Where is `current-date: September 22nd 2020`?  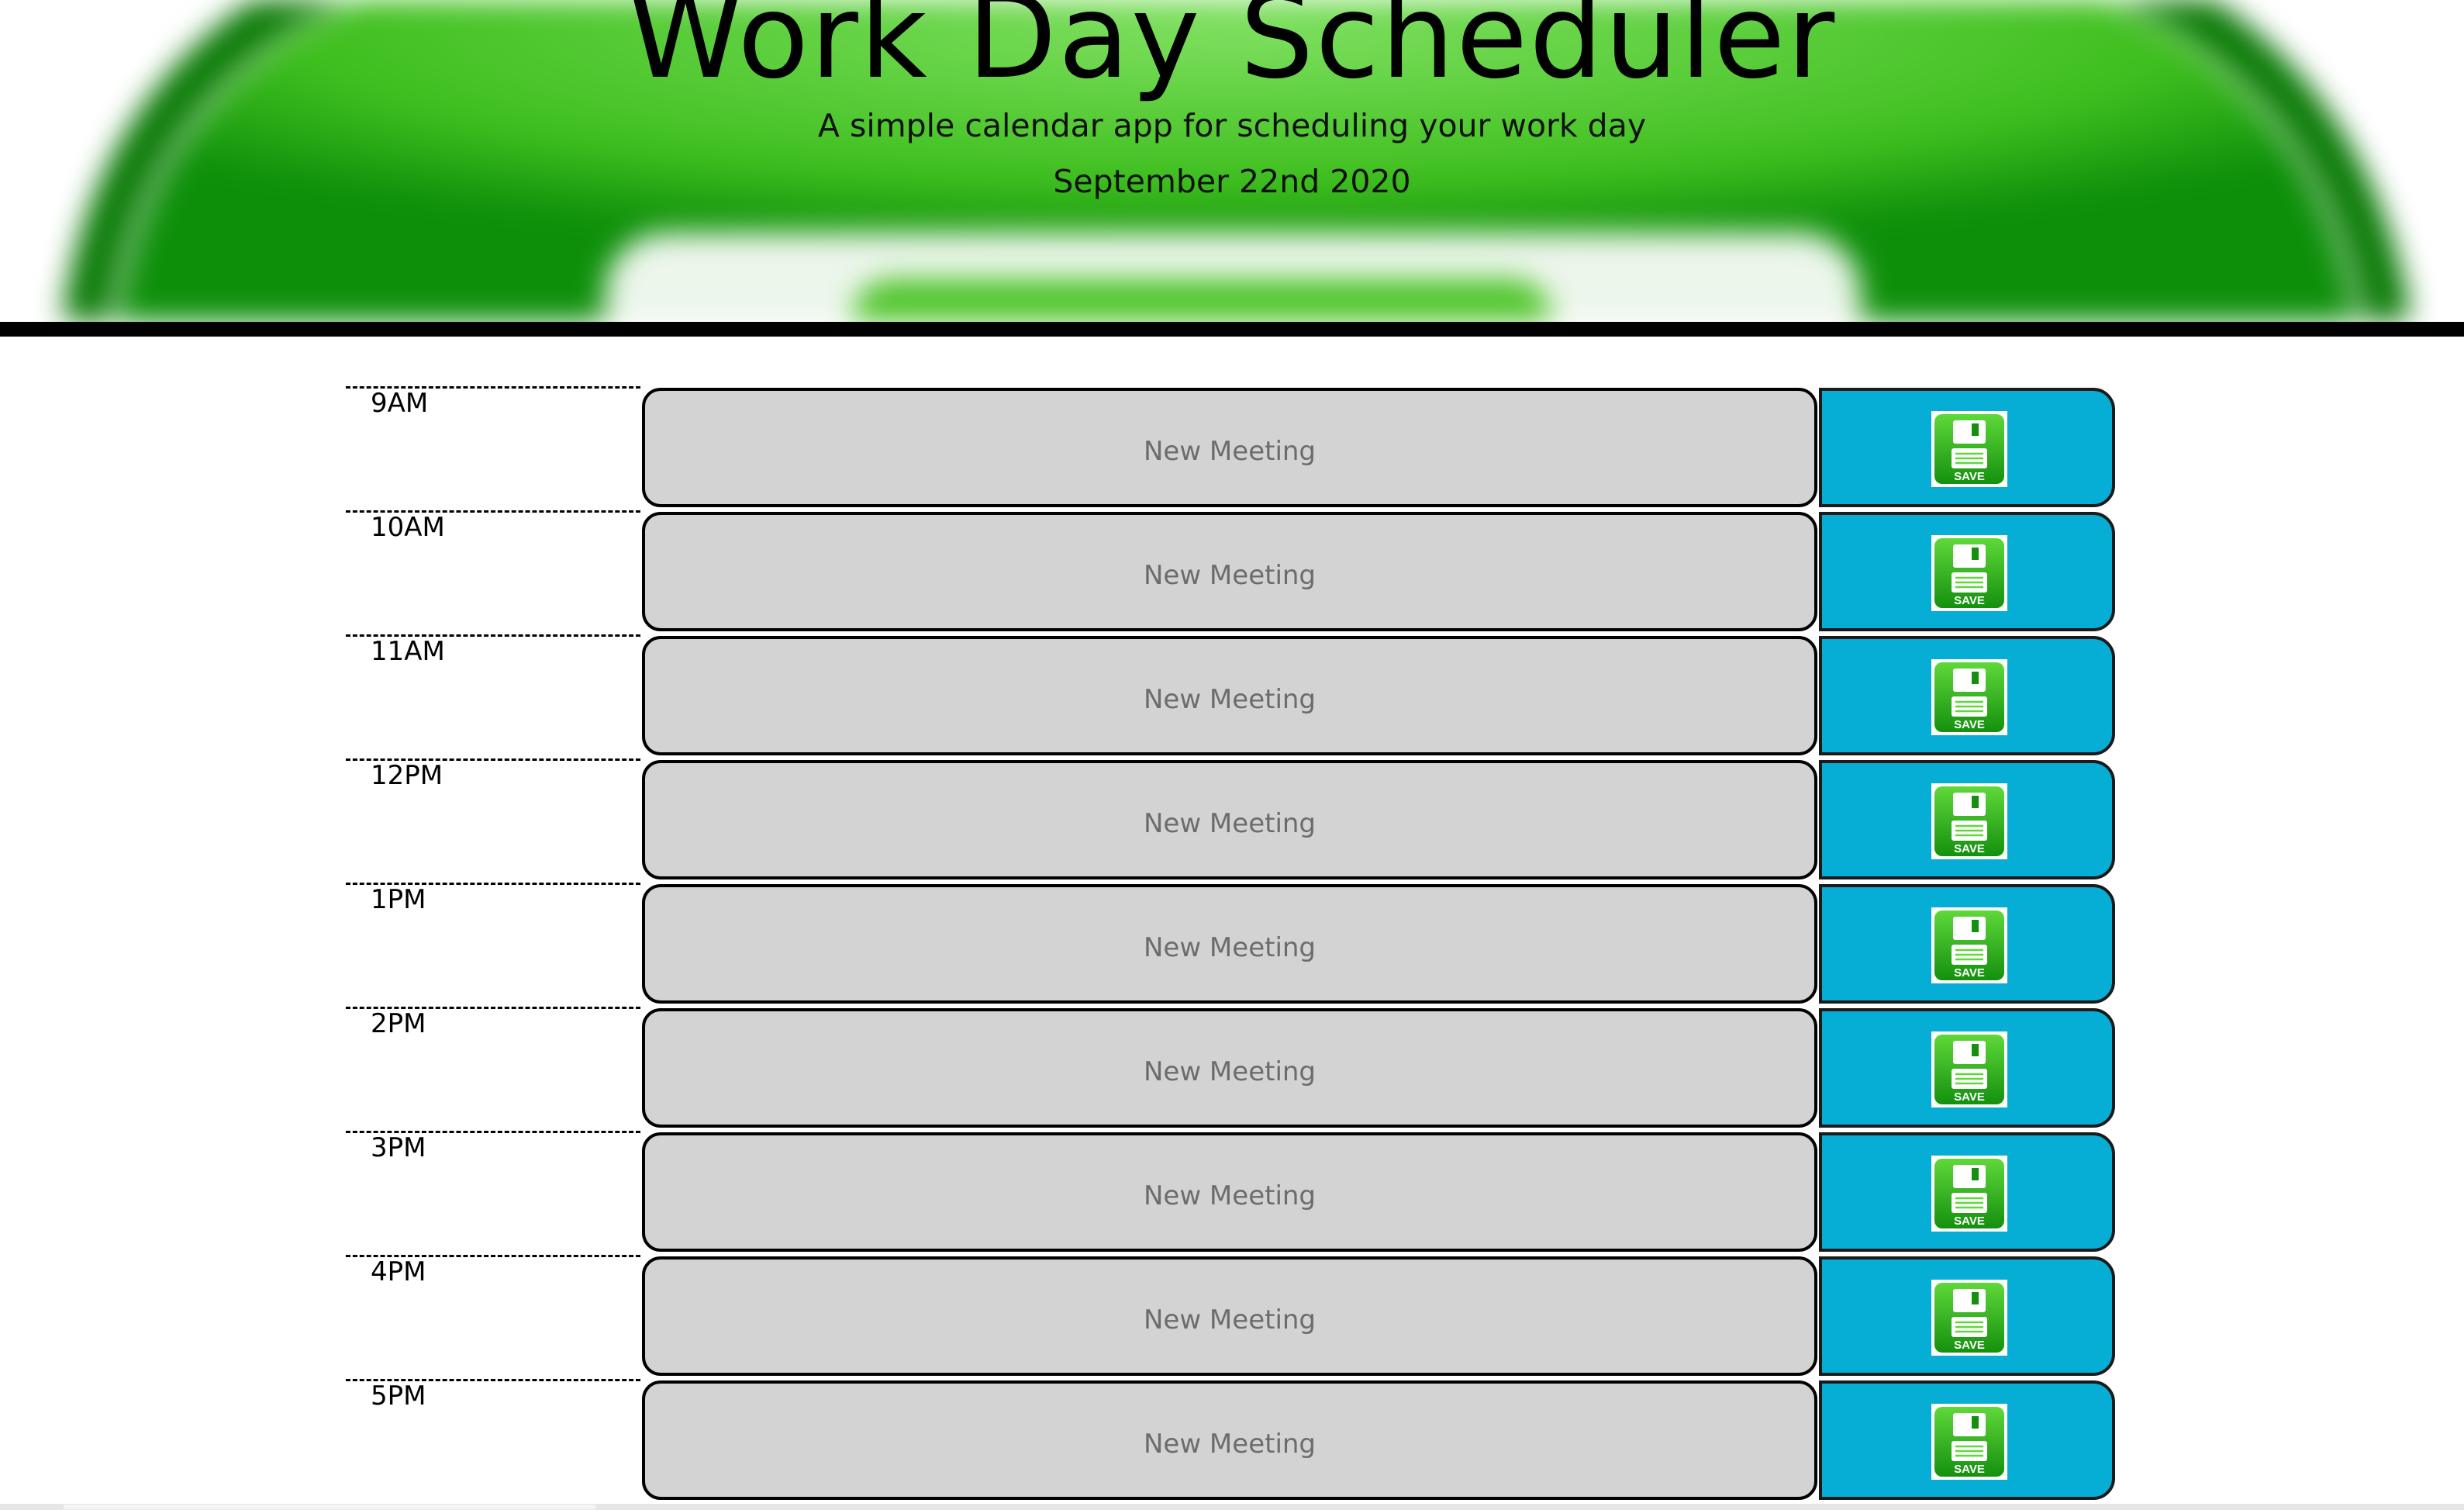
current-date: September 22nd 2020 is located at coordinates (1232, 182).